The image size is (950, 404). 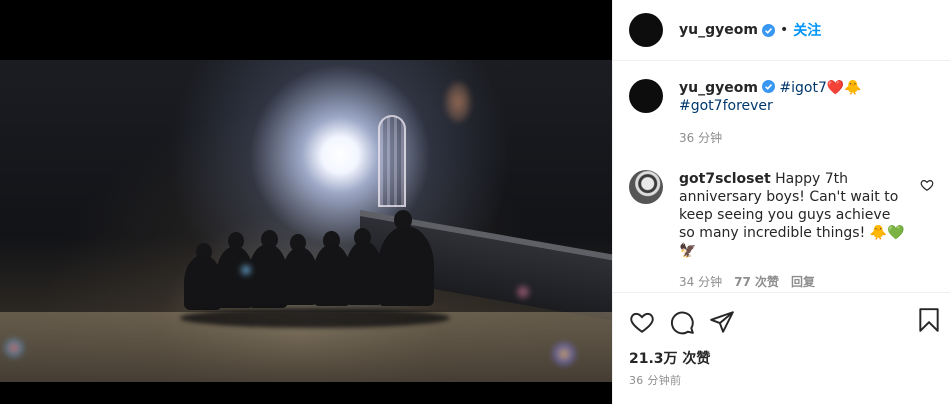 What do you see at coordinates (392, 161) in the screenshot?
I see `arched-window` at bounding box center [392, 161].